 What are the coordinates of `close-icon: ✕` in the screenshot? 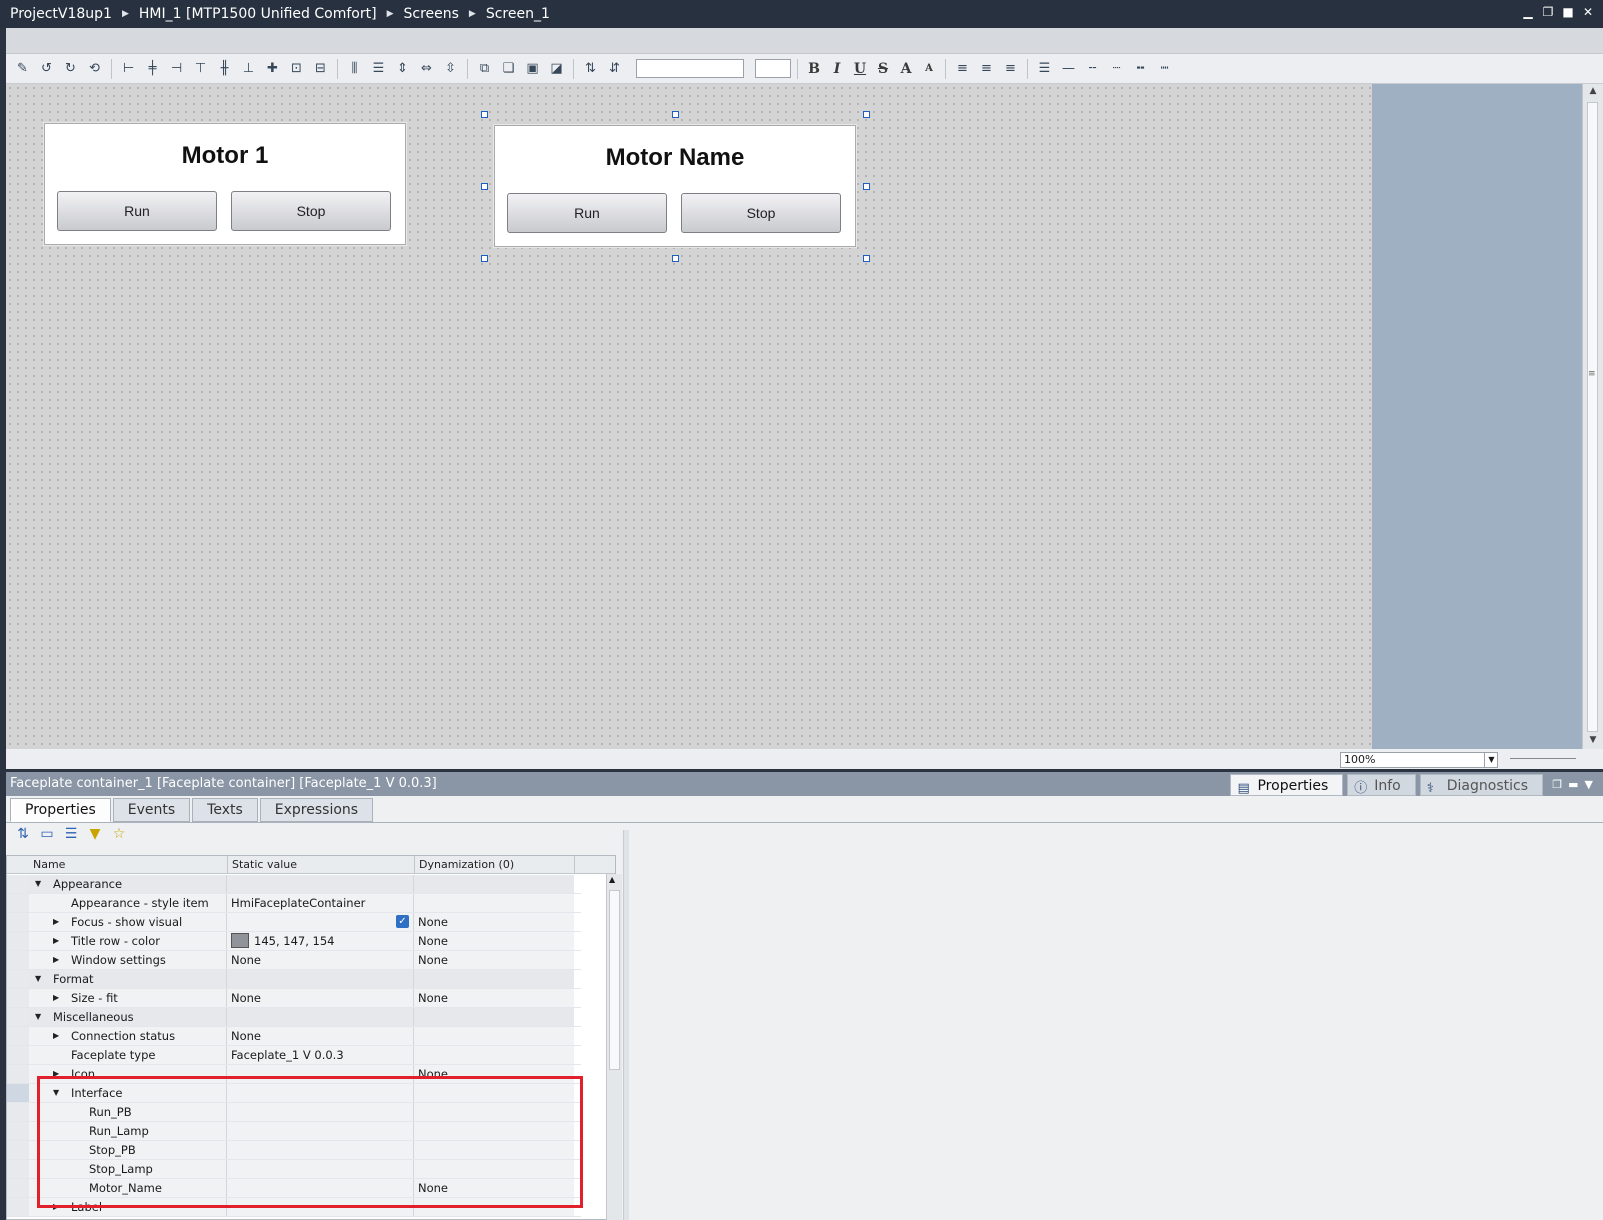 It's located at (1588, 12).